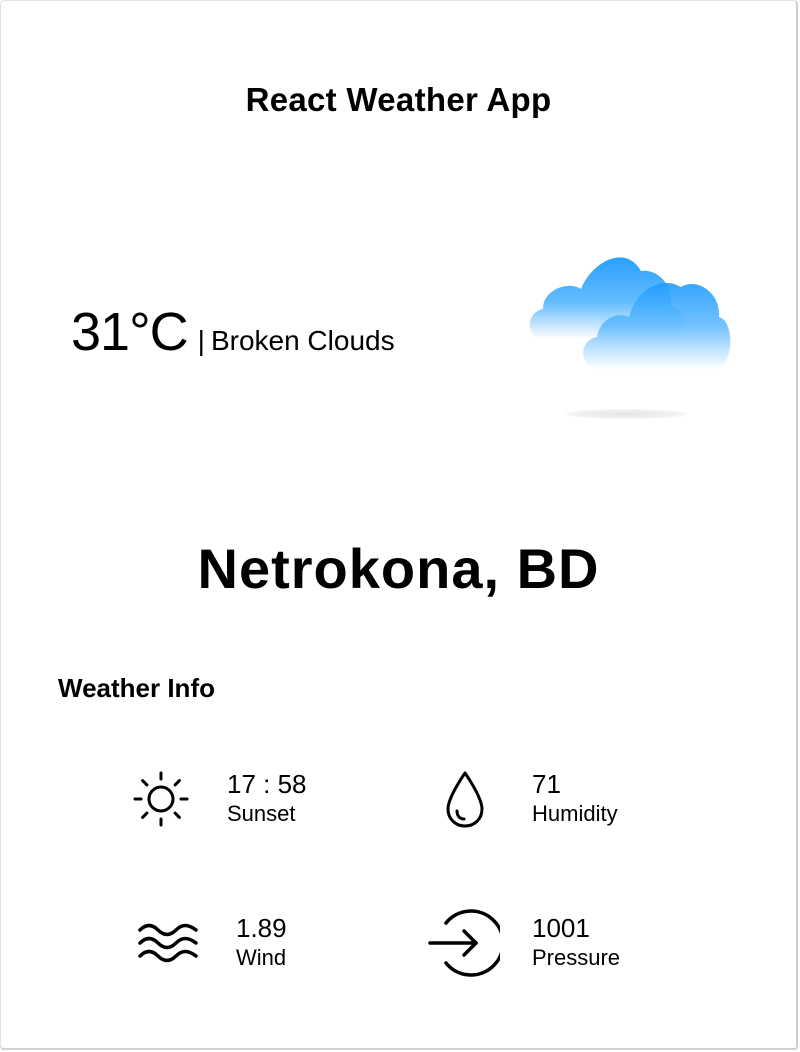 The height and width of the screenshot is (1052, 800). What do you see at coordinates (261, 813) in the screenshot?
I see `sunset-label: Sunset` at bounding box center [261, 813].